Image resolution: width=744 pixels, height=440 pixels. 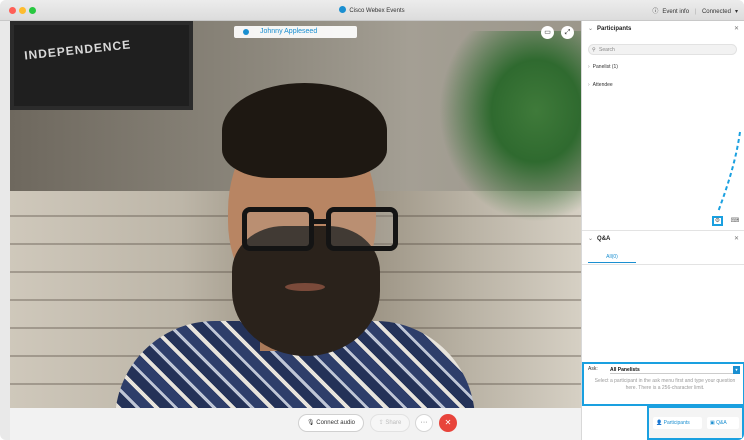 I want to click on ask-recipient-select: All Panelists ▾, so click(x=675, y=370).